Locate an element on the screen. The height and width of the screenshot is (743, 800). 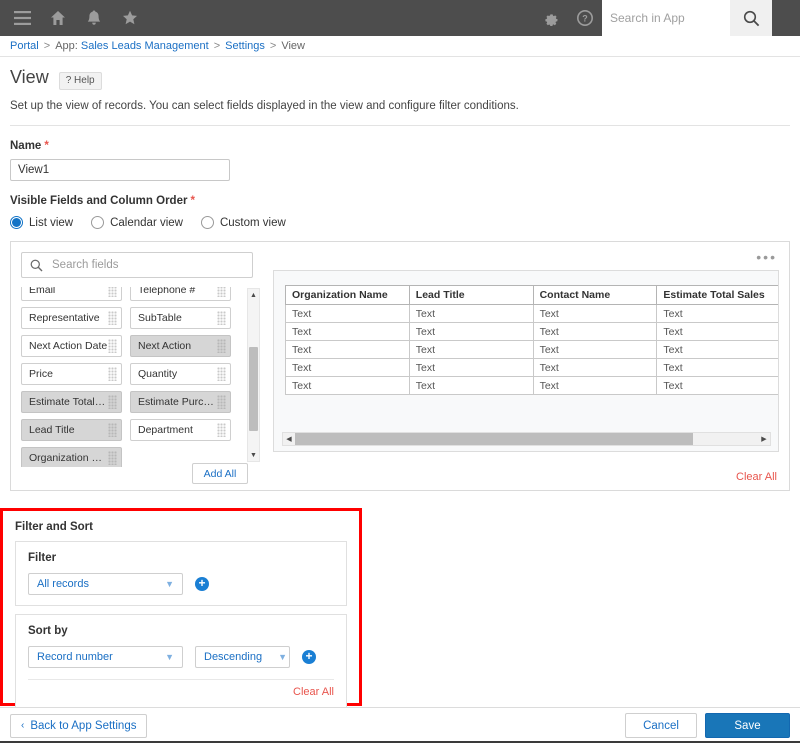
top-bar-right-area: ? is located at coordinates (667, 18).